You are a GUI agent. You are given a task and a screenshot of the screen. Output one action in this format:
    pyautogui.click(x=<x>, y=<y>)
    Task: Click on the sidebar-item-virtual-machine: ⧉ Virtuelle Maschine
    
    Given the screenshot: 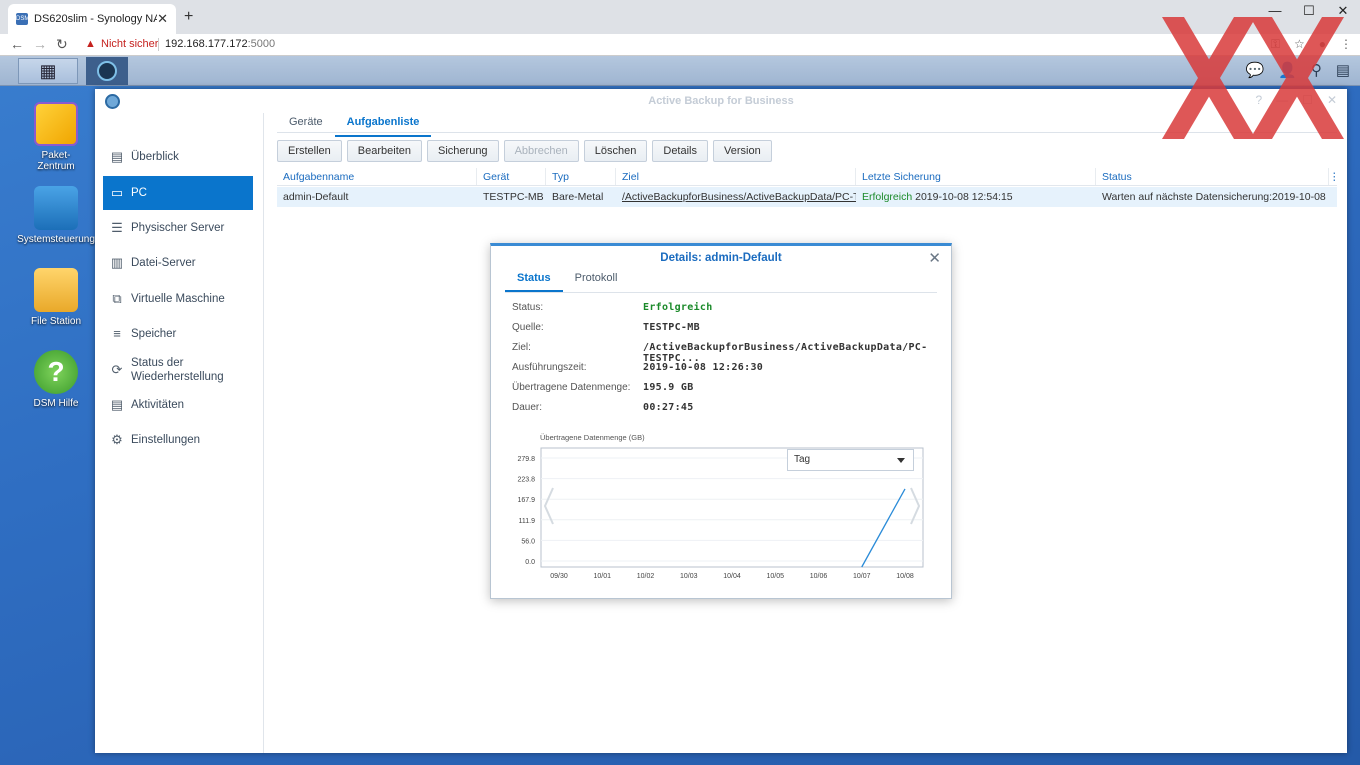 What is the action you would take?
    pyautogui.click(x=178, y=299)
    